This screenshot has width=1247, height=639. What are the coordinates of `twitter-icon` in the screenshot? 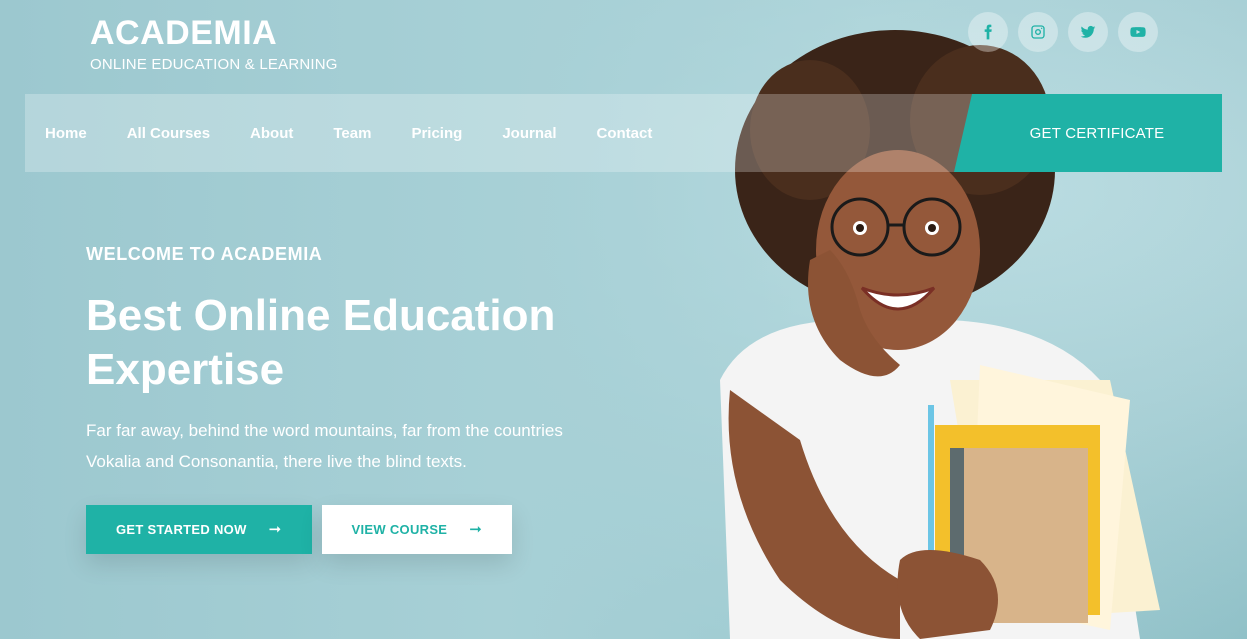 It's located at (1088, 31).